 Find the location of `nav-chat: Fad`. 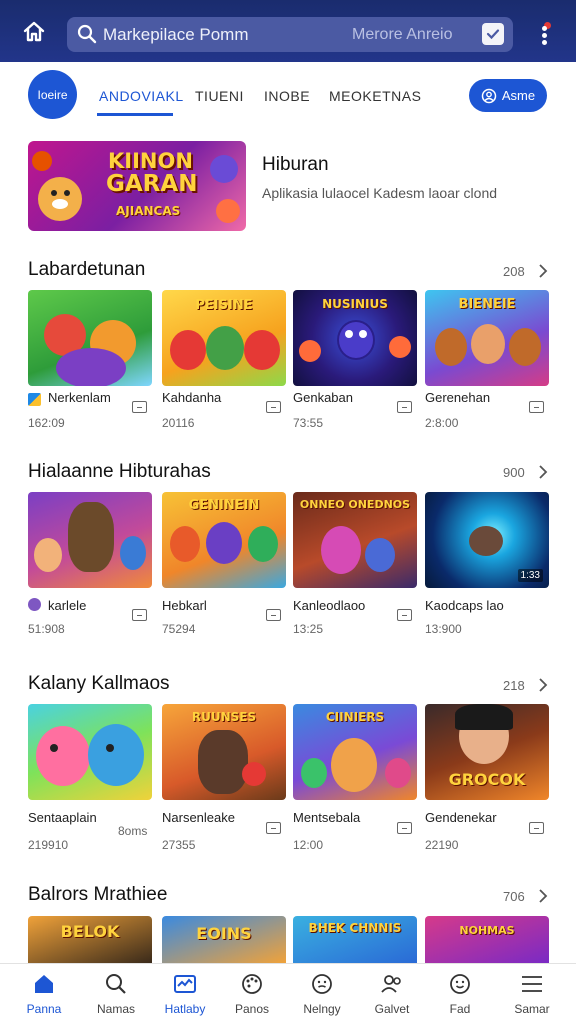

nav-chat: Fad is located at coordinates (460, 994).